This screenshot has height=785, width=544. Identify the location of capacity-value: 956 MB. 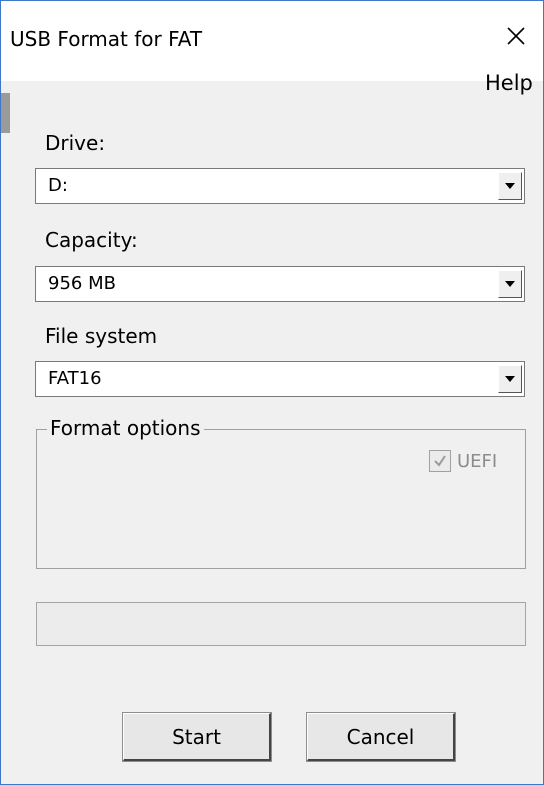
(82, 283).